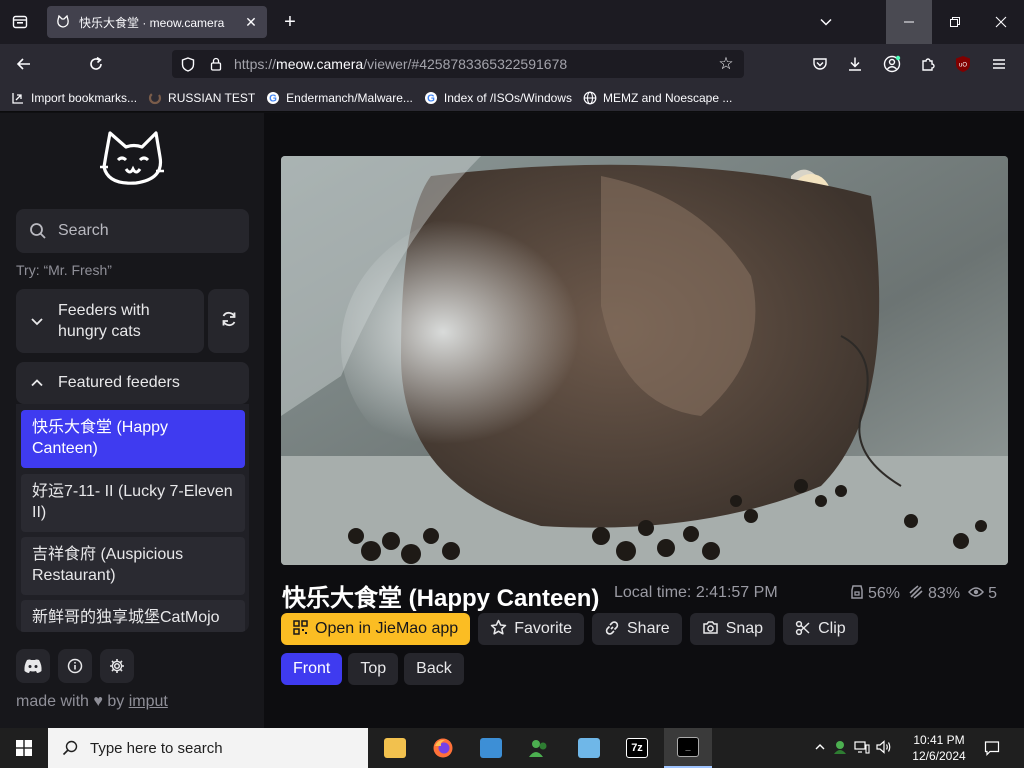  Describe the element at coordinates (840, 748) in the screenshot. I see `tray-app-icon` at that location.